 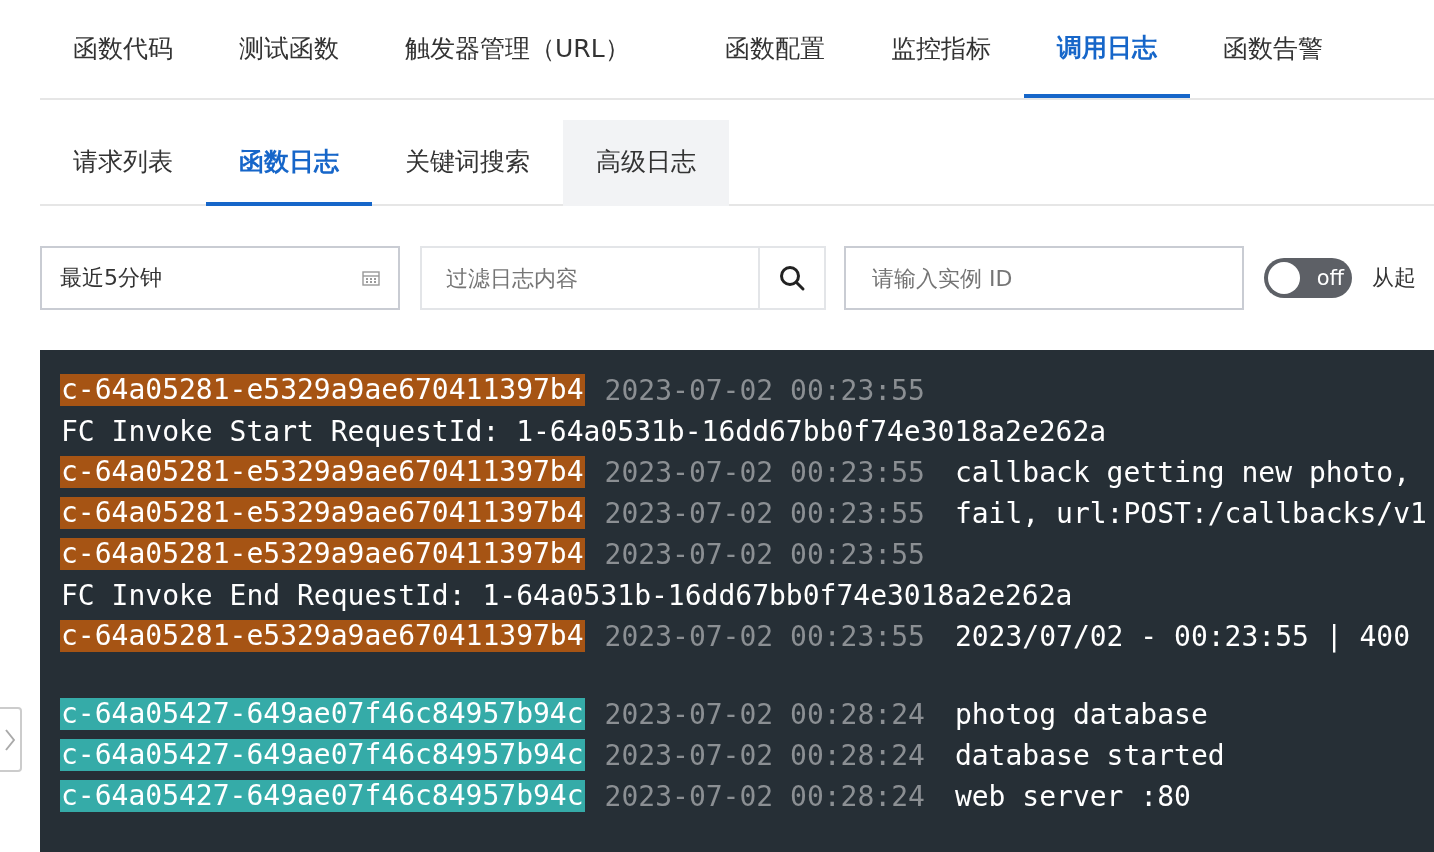 What do you see at coordinates (1089, 755) in the screenshot?
I see `log-message: database started` at bounding box center [1089, 755].